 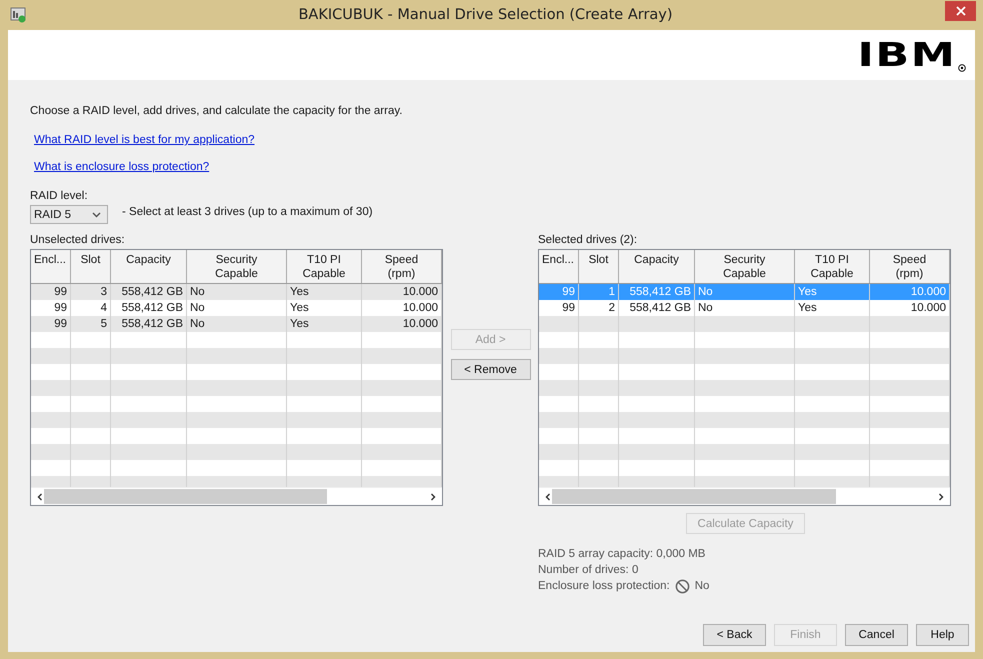 What do you see at coordinates (91, 292) in the screenshot?
I see `table-cell: 3` at bounding box center [91, 292].